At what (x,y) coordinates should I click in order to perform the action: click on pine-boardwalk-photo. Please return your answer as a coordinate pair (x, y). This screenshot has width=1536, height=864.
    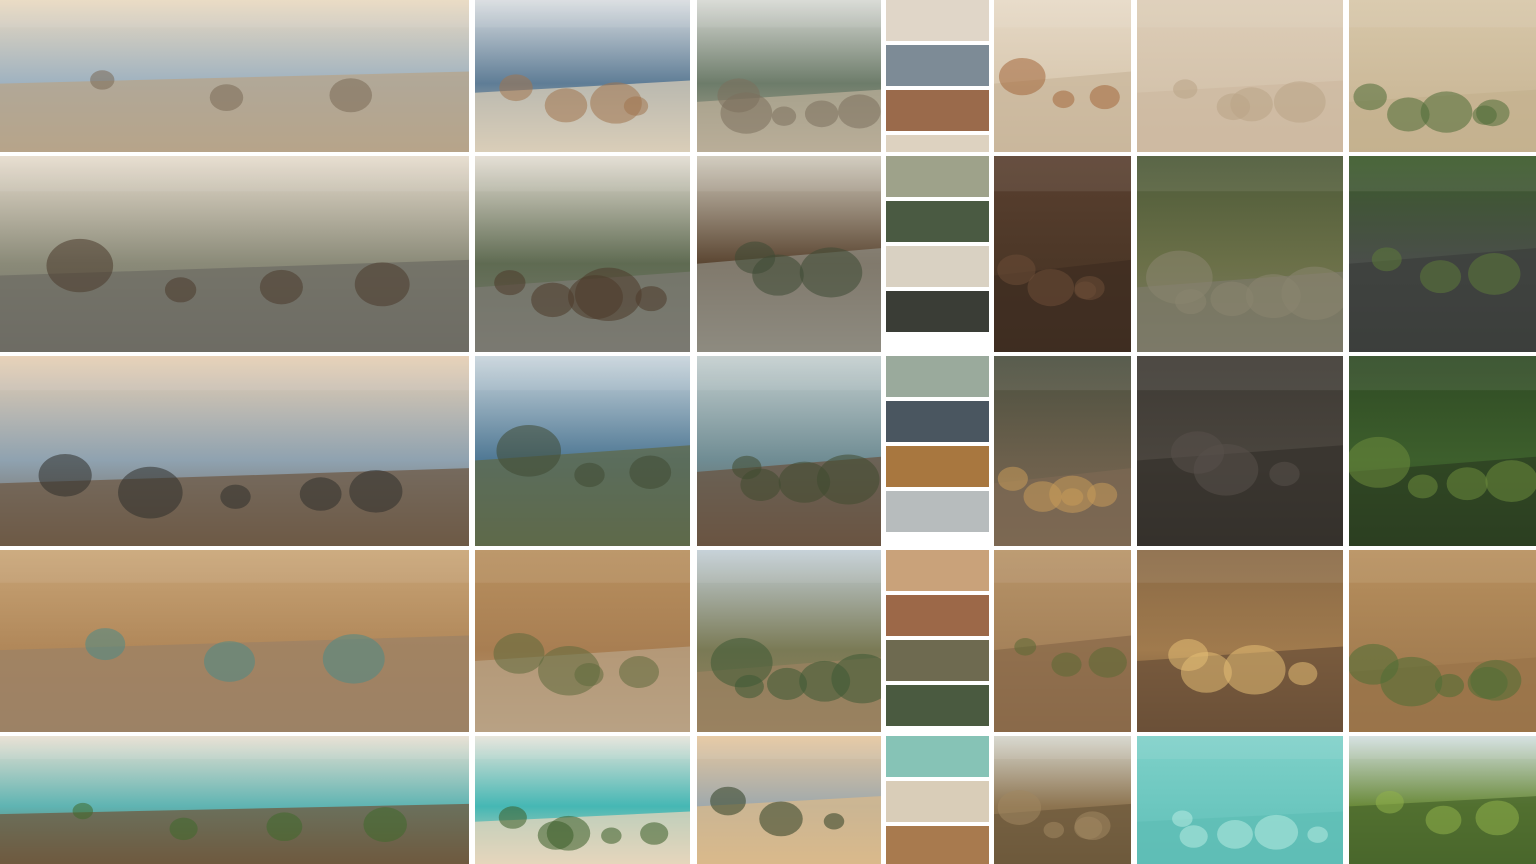
    Looking at the image, I should click on (789, 451).